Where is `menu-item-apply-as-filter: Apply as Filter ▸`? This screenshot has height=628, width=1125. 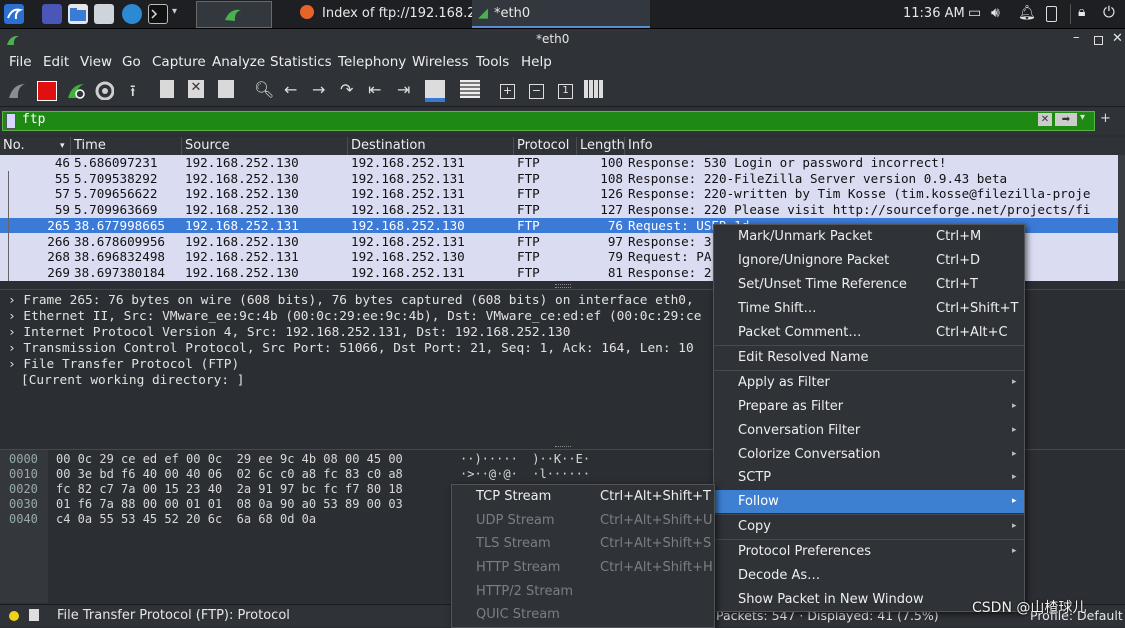 menu-item-apply-as-filter: Apply as Filter ▸ is located at coordinates (869, 382).